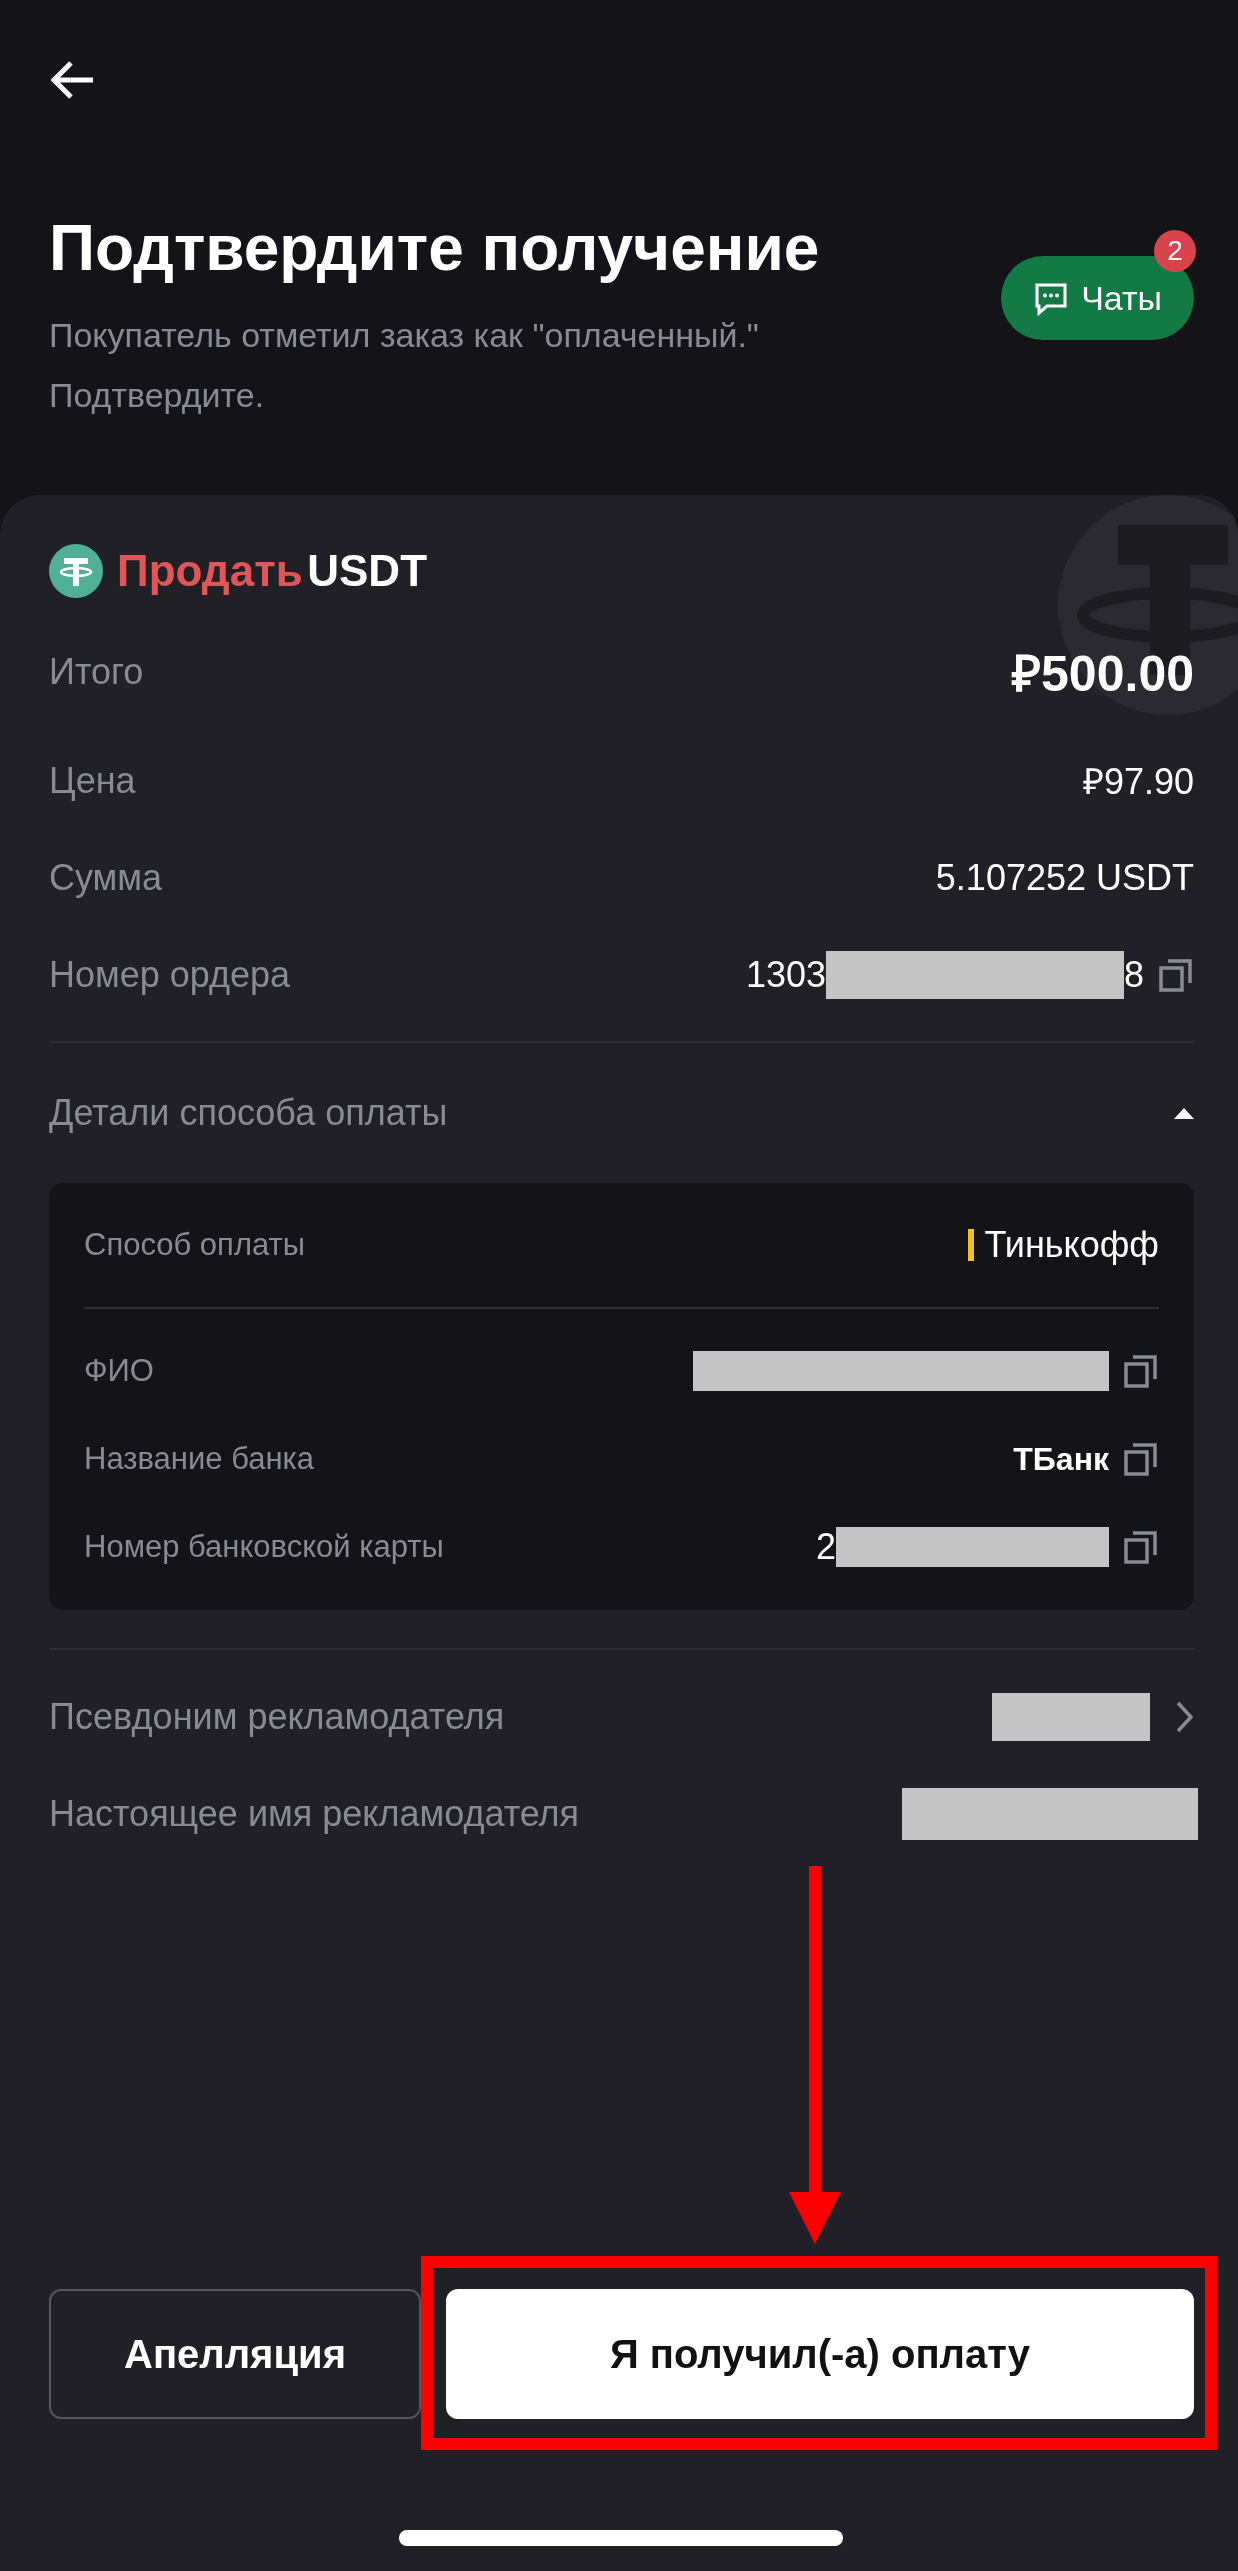 The width and height of the screenshot is (1238, 2571). I want to click on chevron-right-icon, so click(1185, 1716).